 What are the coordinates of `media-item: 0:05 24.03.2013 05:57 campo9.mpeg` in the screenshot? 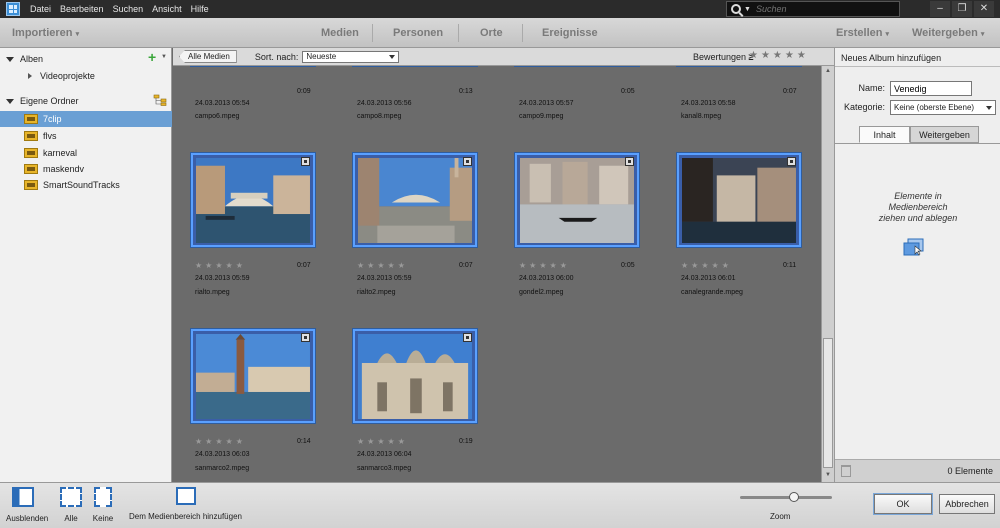 It's located at (567, 104).